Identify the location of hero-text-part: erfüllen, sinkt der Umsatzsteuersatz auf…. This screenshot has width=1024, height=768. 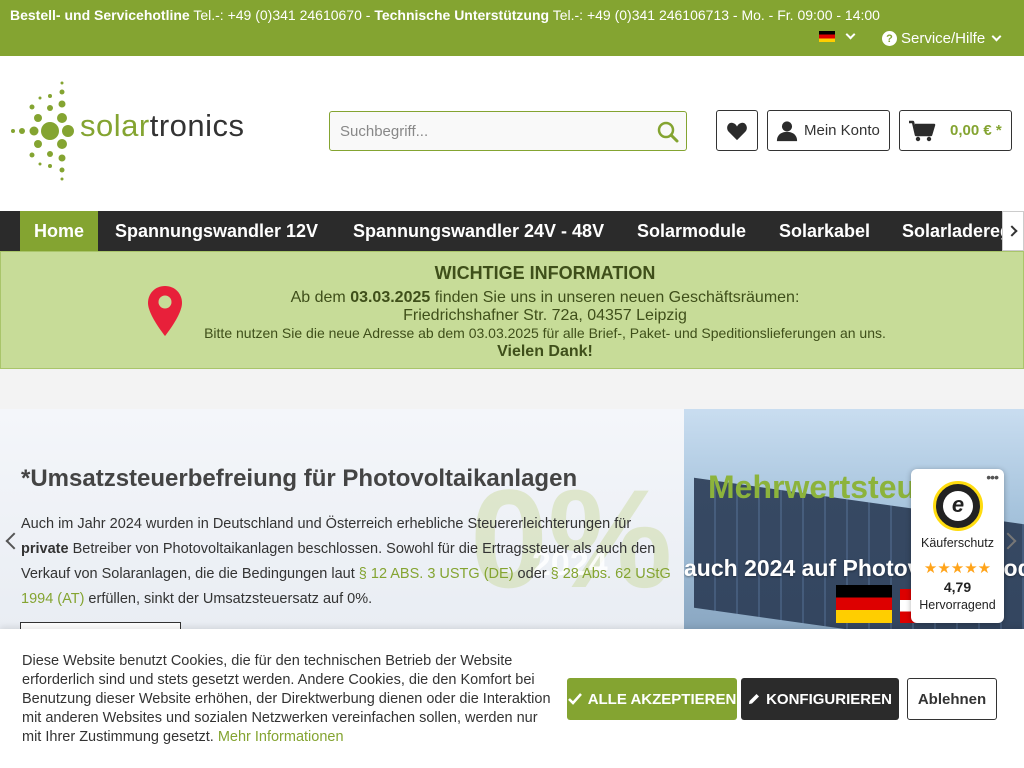
(228, 599).